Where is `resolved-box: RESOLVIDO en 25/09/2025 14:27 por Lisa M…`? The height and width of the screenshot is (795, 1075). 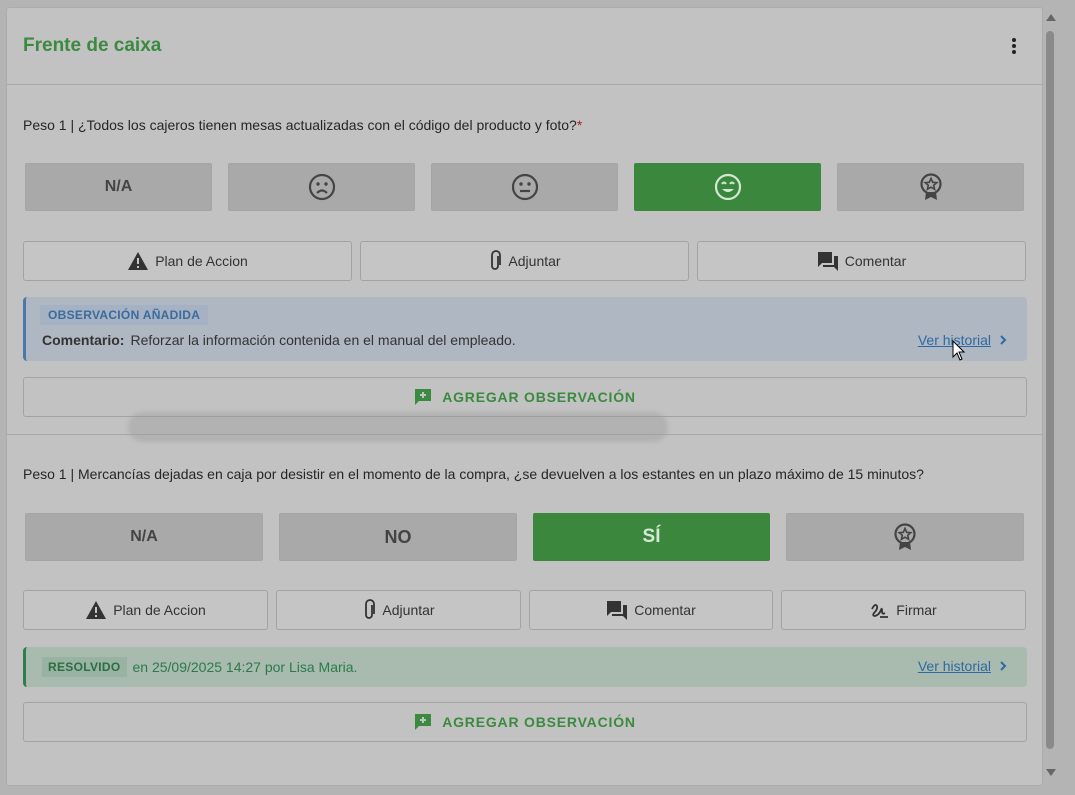 resolved-box: RESOLVIDO en 25/09/2025 14:27 por Lisa M… is located at coordinates (525, 667).